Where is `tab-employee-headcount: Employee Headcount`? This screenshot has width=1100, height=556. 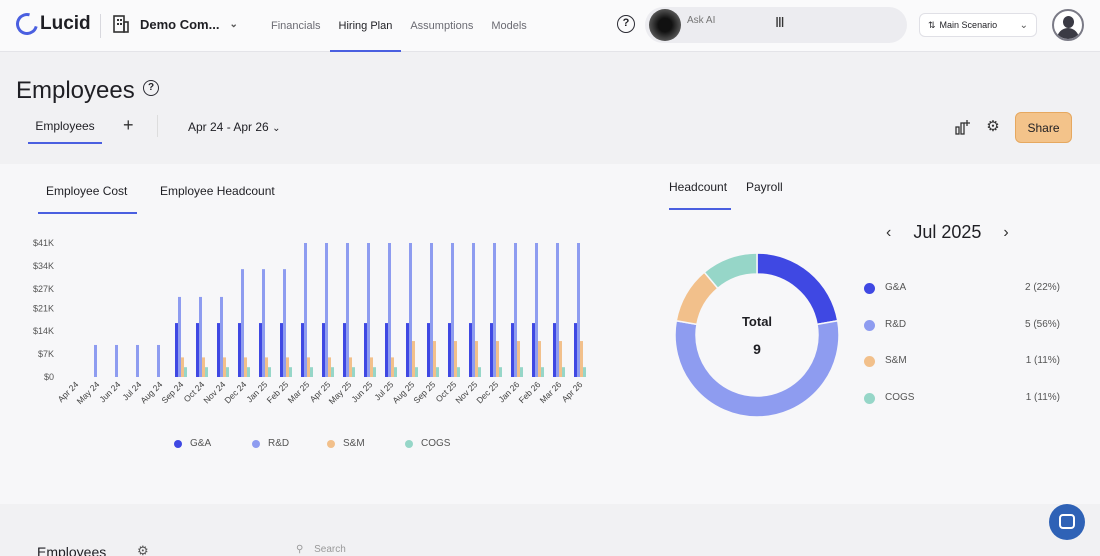
tab-employee-headcount: Employee Headcount is located at coordinates (217, 191).